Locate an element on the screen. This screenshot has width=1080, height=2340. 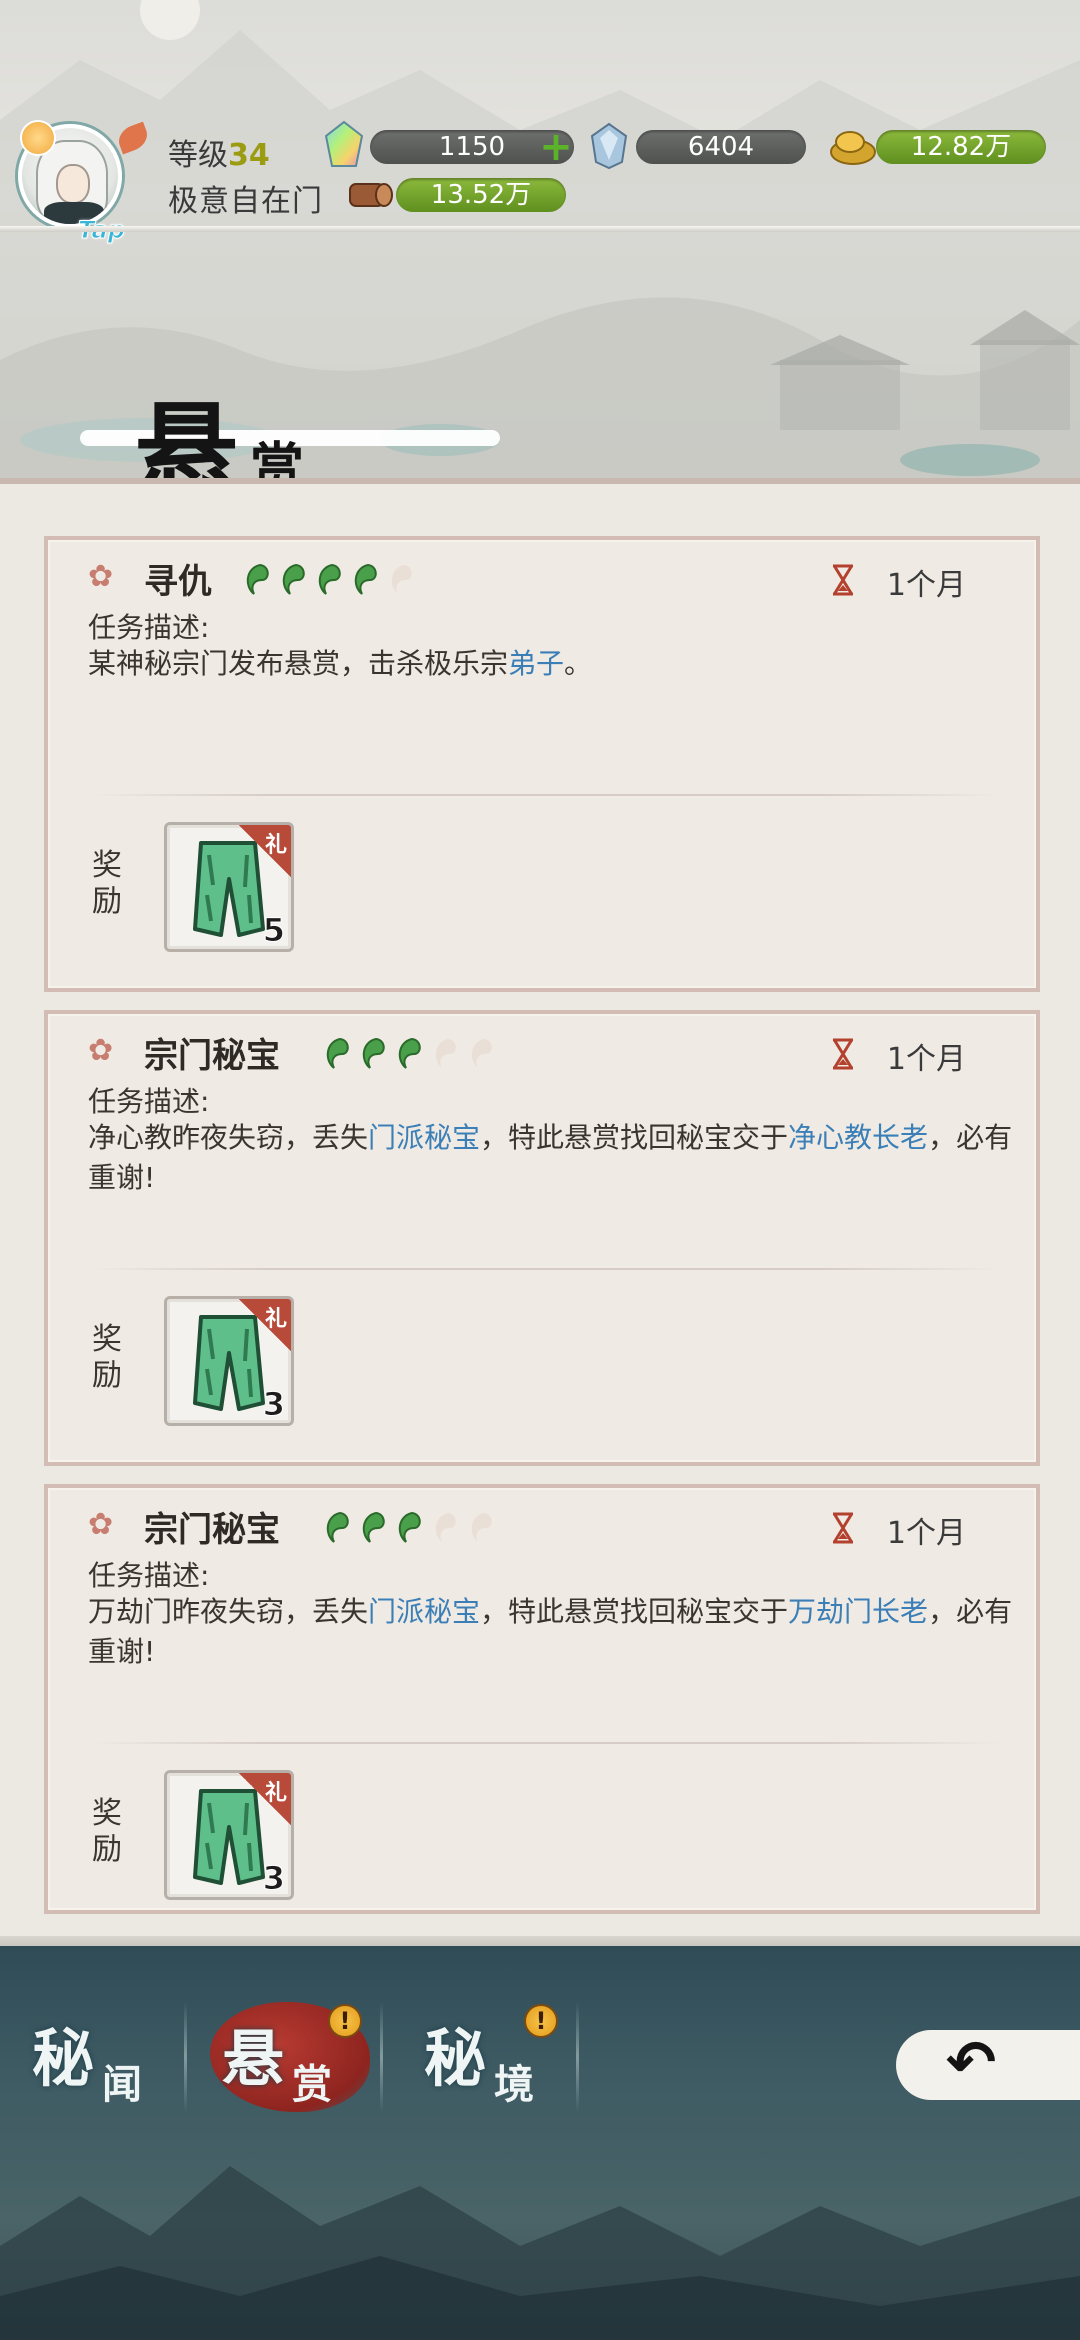
desc-highlight: 净心教长老 is located at coordinates (858, 1137).